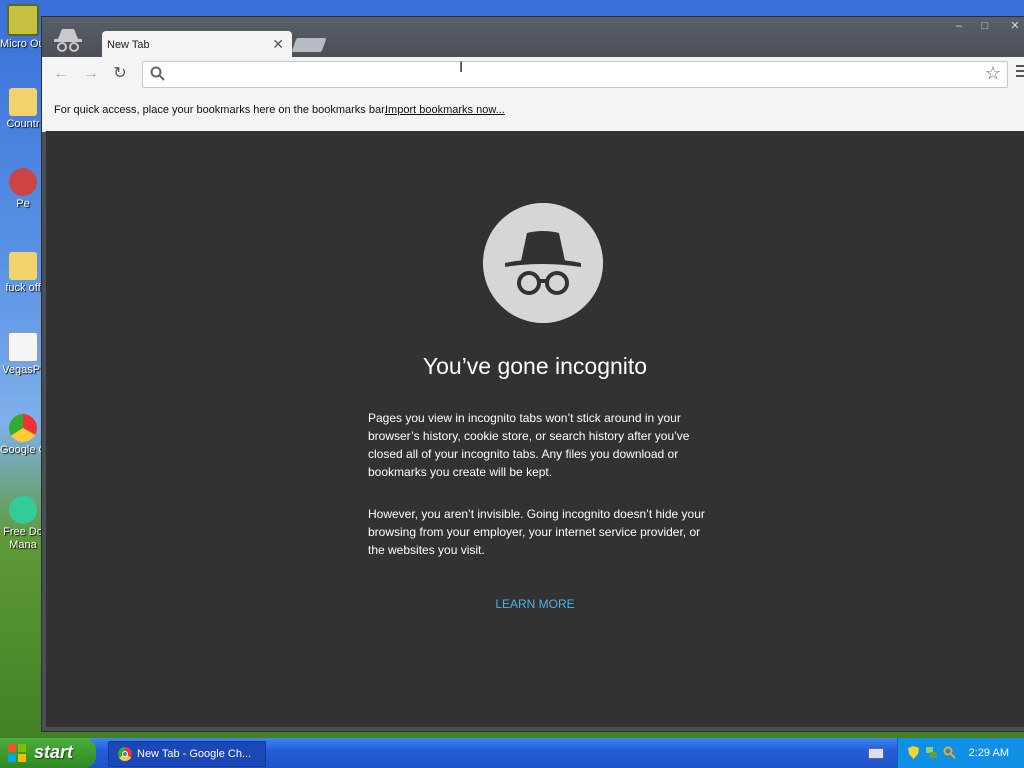 This screenshot has width=1024, height=768. Describe the element at coordinates (960, 753) in the screenshot. I see `system-tray: 2:29 AM` at that location.